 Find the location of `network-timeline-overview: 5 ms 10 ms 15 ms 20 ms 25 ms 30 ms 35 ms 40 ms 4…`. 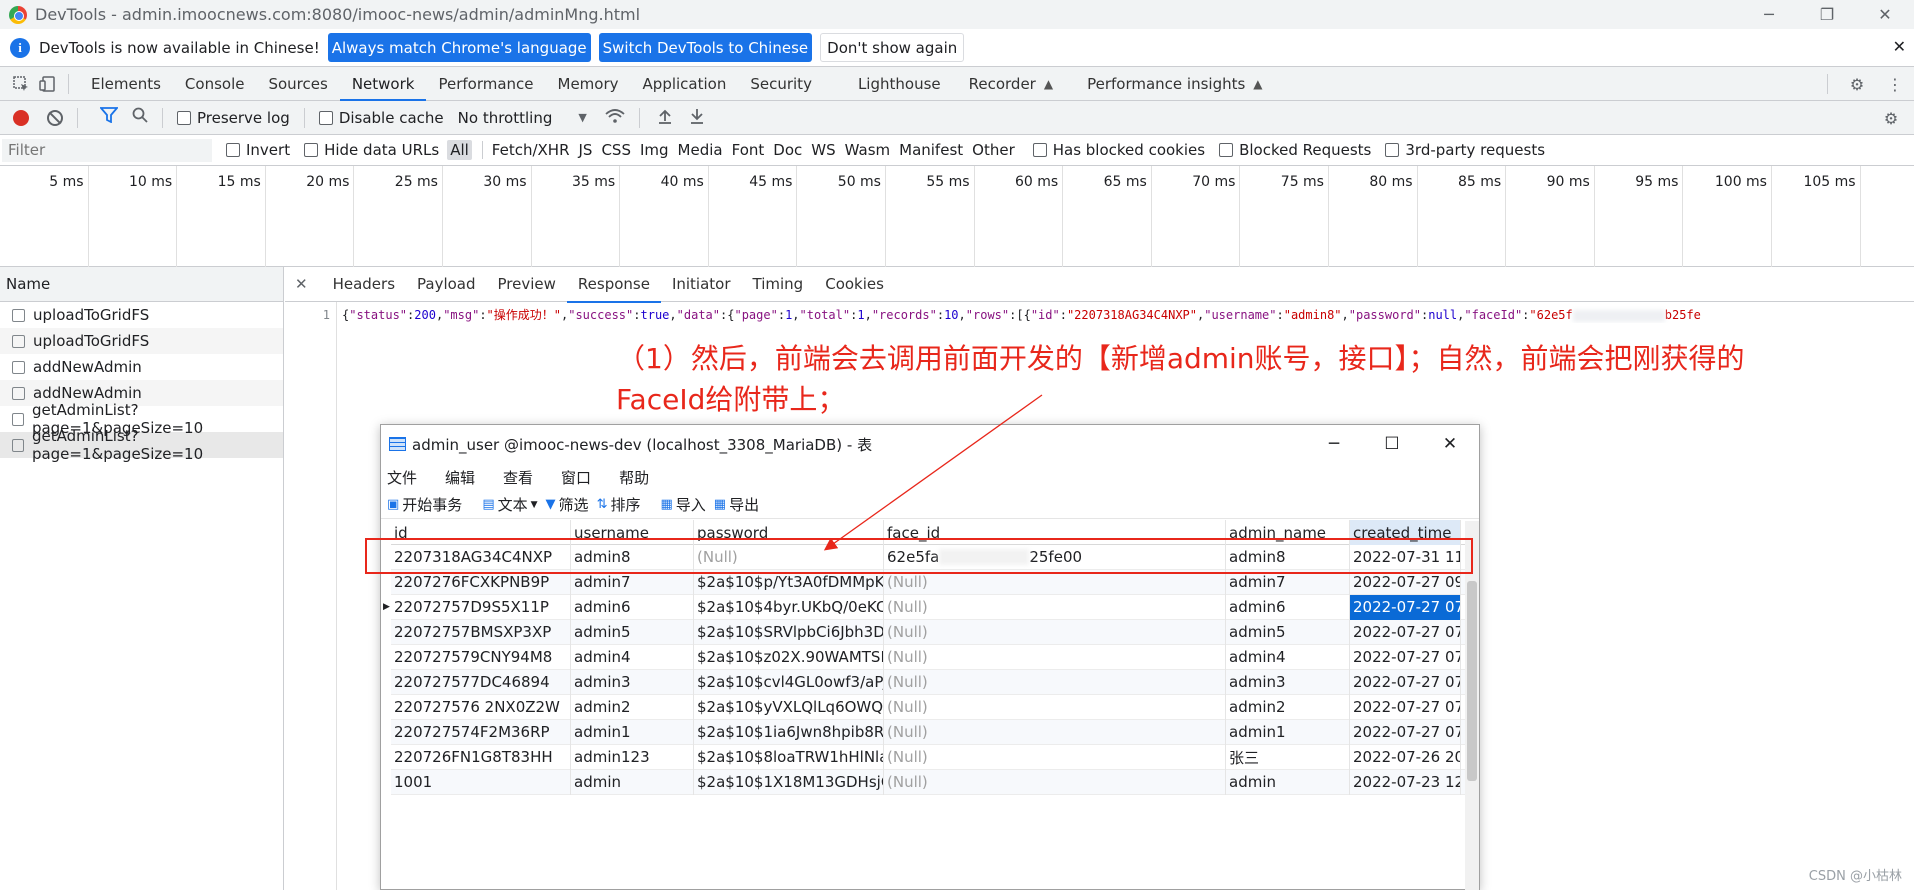

network-timeline-overview: 5 ms 10 ms 15 ms 20 ms 25 ms 30 ms 35 ms 40 ms 4… is located at coordinates (957, 216).